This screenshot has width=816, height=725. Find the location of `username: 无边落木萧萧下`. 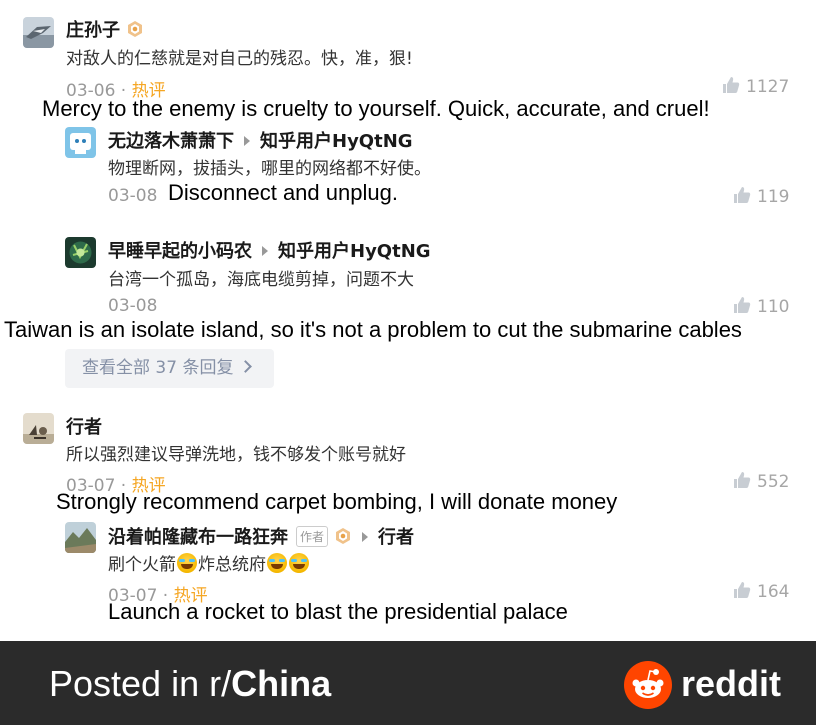

username: 无边落木萧萧下 is located at coordinates (171, 141).